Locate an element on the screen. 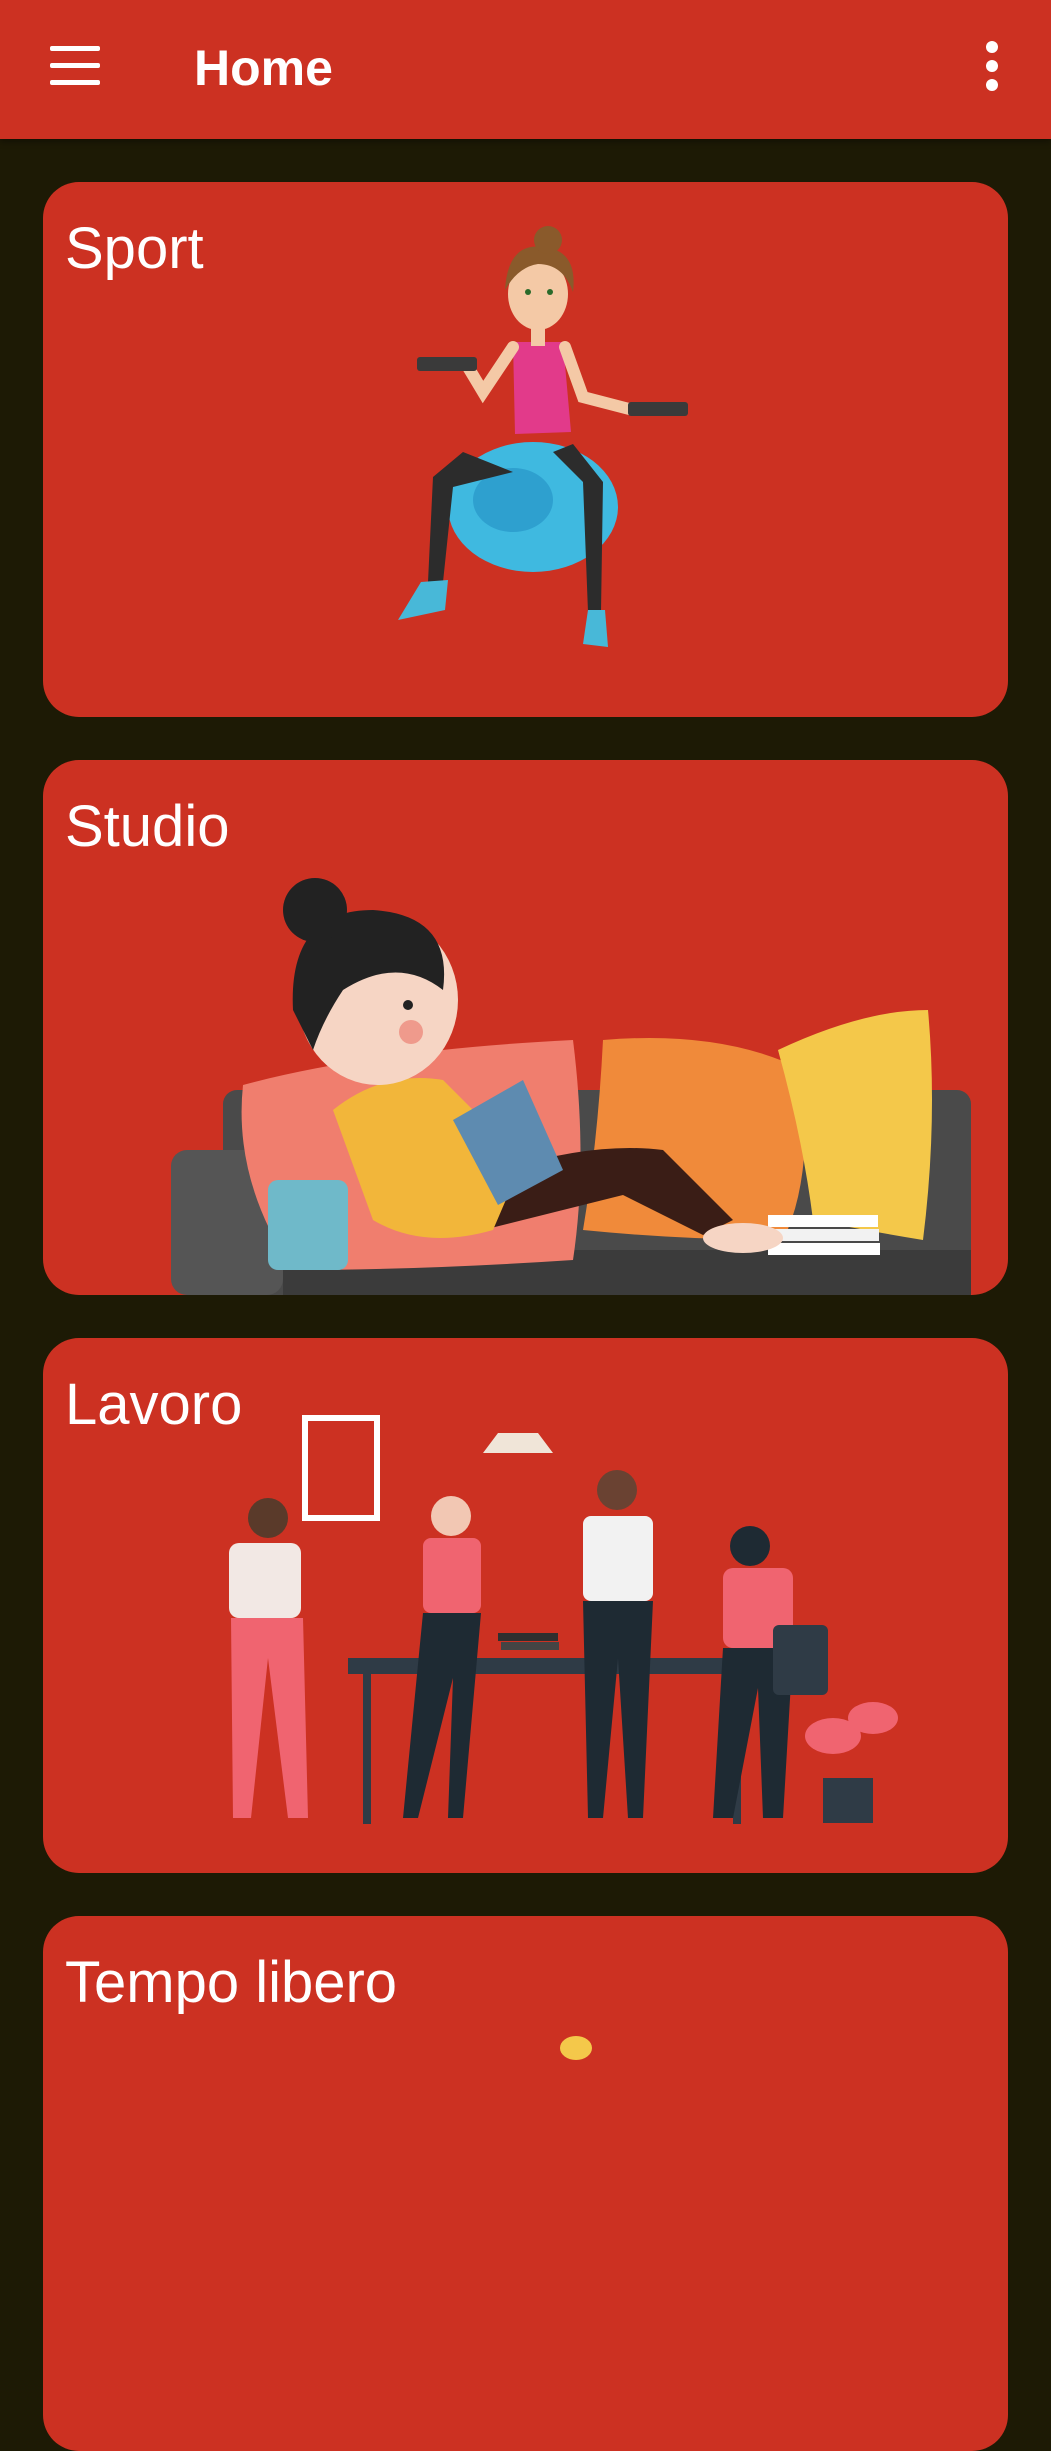 This screenshot has height=2451, width=1051. hamburger-menu-icon is located at coordinates (75, 65).